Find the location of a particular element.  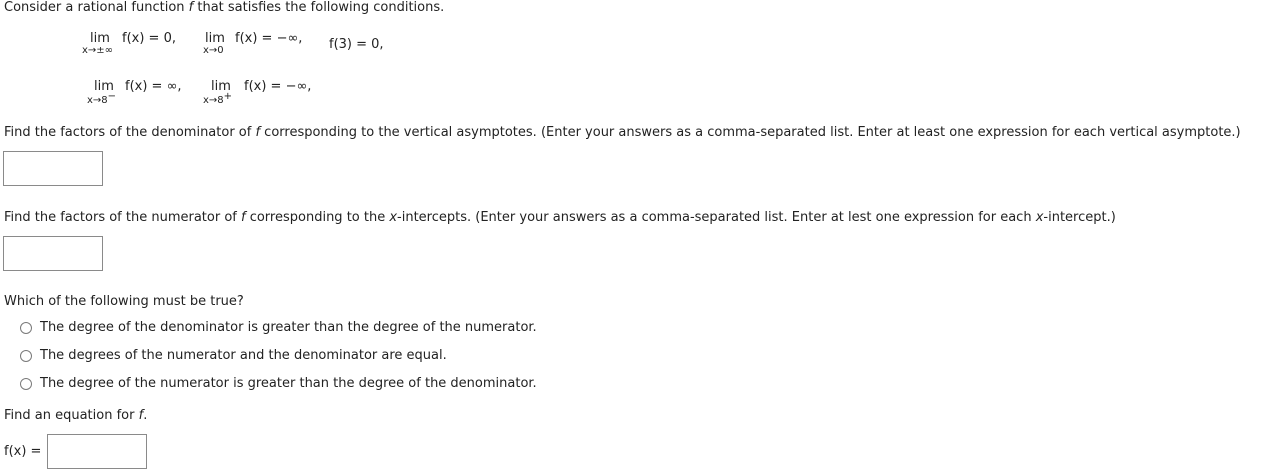

intro-before: Consider a rational function is located at coordinates (96, 7).